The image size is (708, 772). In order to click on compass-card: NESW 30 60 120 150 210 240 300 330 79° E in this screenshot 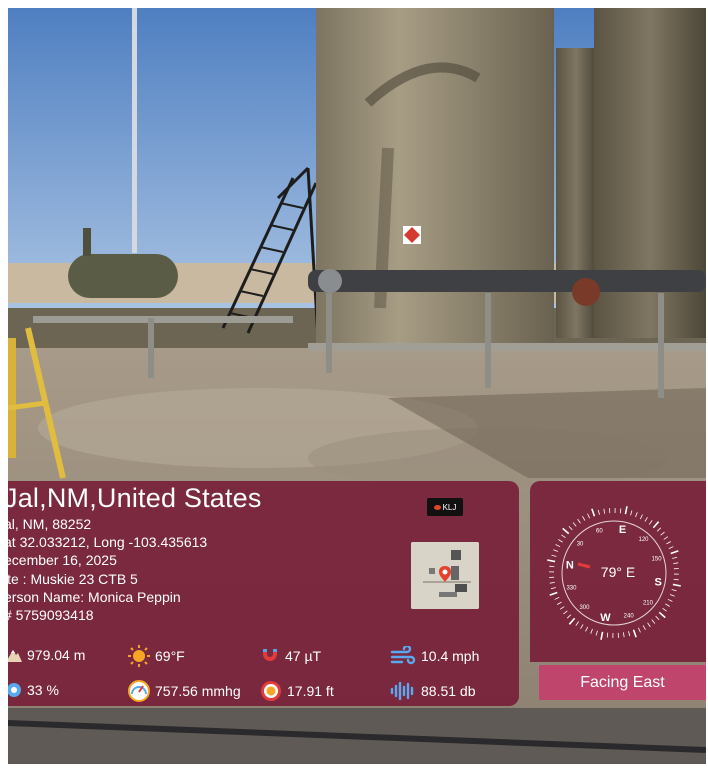, I will do `click(618, 571)`.